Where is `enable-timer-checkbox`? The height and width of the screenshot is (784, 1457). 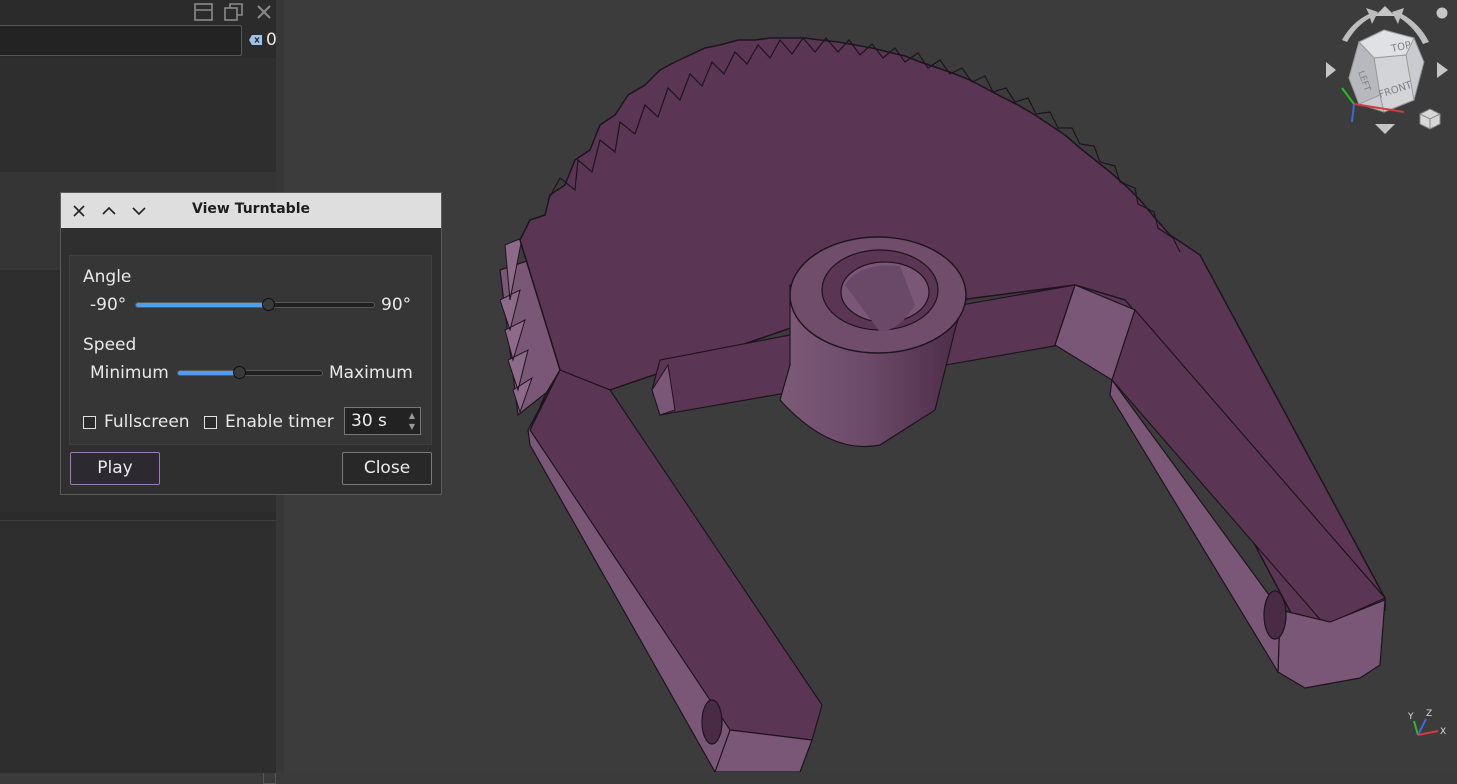 enable-timer-checkbox is located at coordinates (210, 422).